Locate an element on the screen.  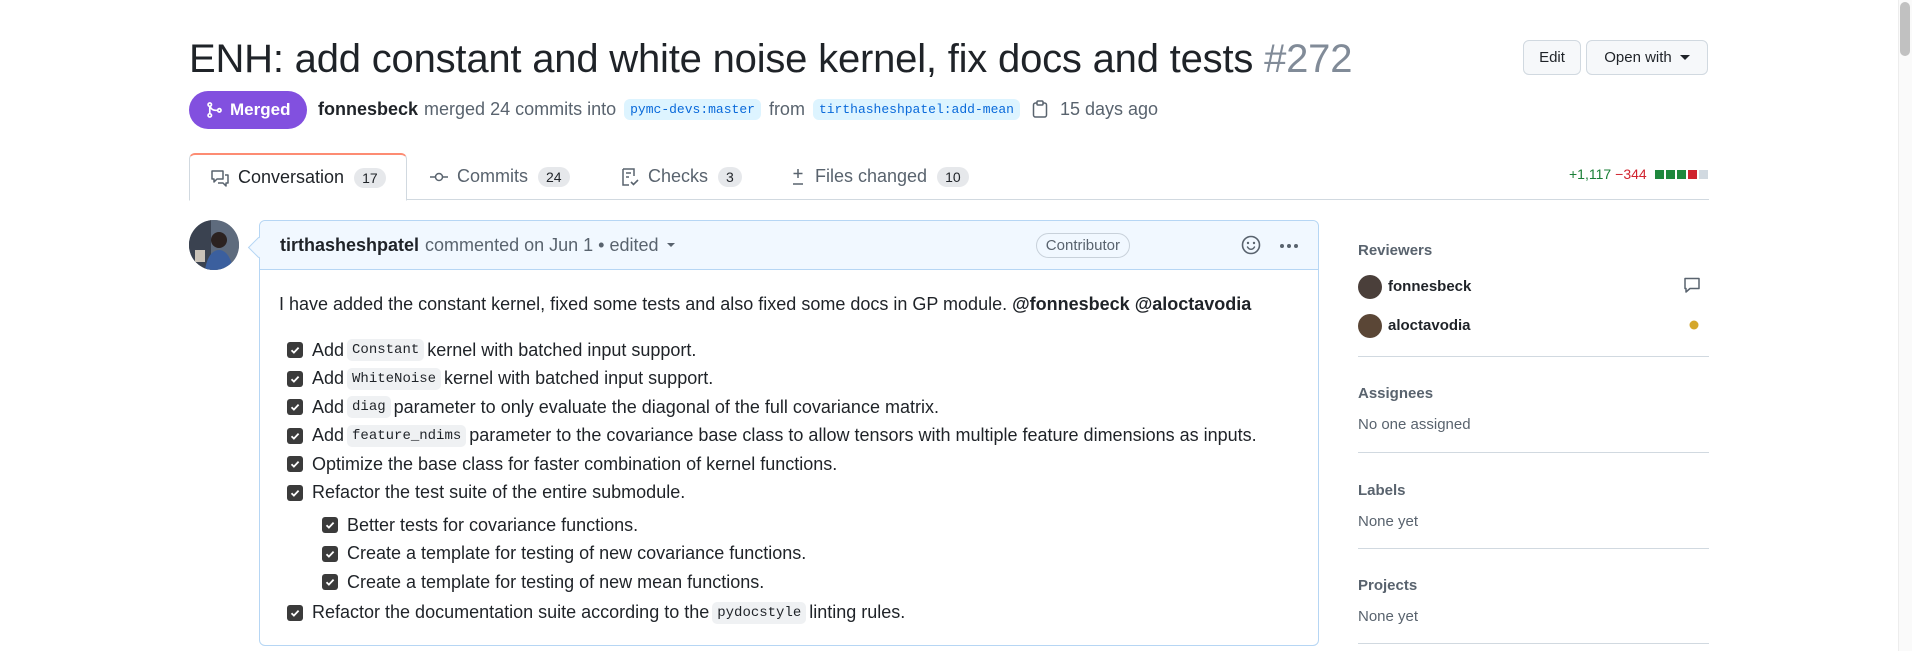
tab-commits: Commits 24 is located at coordinates (499, 176).